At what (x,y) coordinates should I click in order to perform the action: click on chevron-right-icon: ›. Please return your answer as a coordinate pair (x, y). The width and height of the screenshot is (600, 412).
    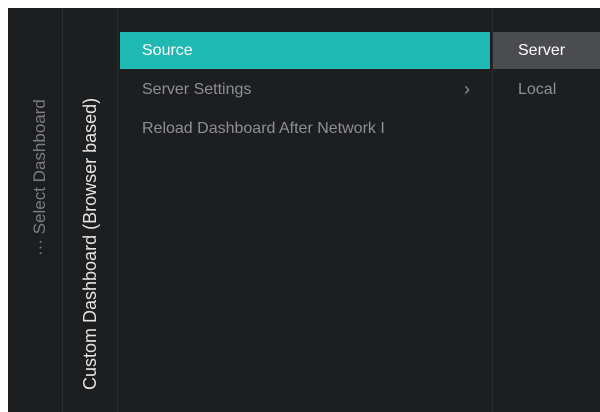
    Looking at the image, I should click on (467, 89).